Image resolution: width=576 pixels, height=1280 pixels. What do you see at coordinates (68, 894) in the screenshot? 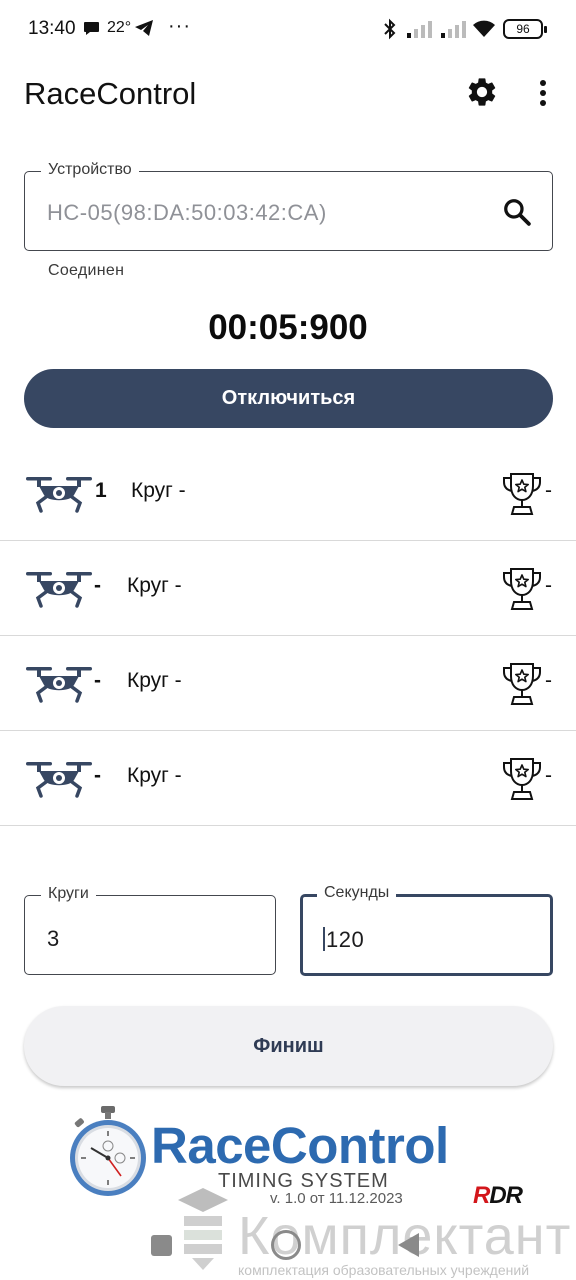
I see `laps-field-label: Круги` at bounding box center [68, 894].